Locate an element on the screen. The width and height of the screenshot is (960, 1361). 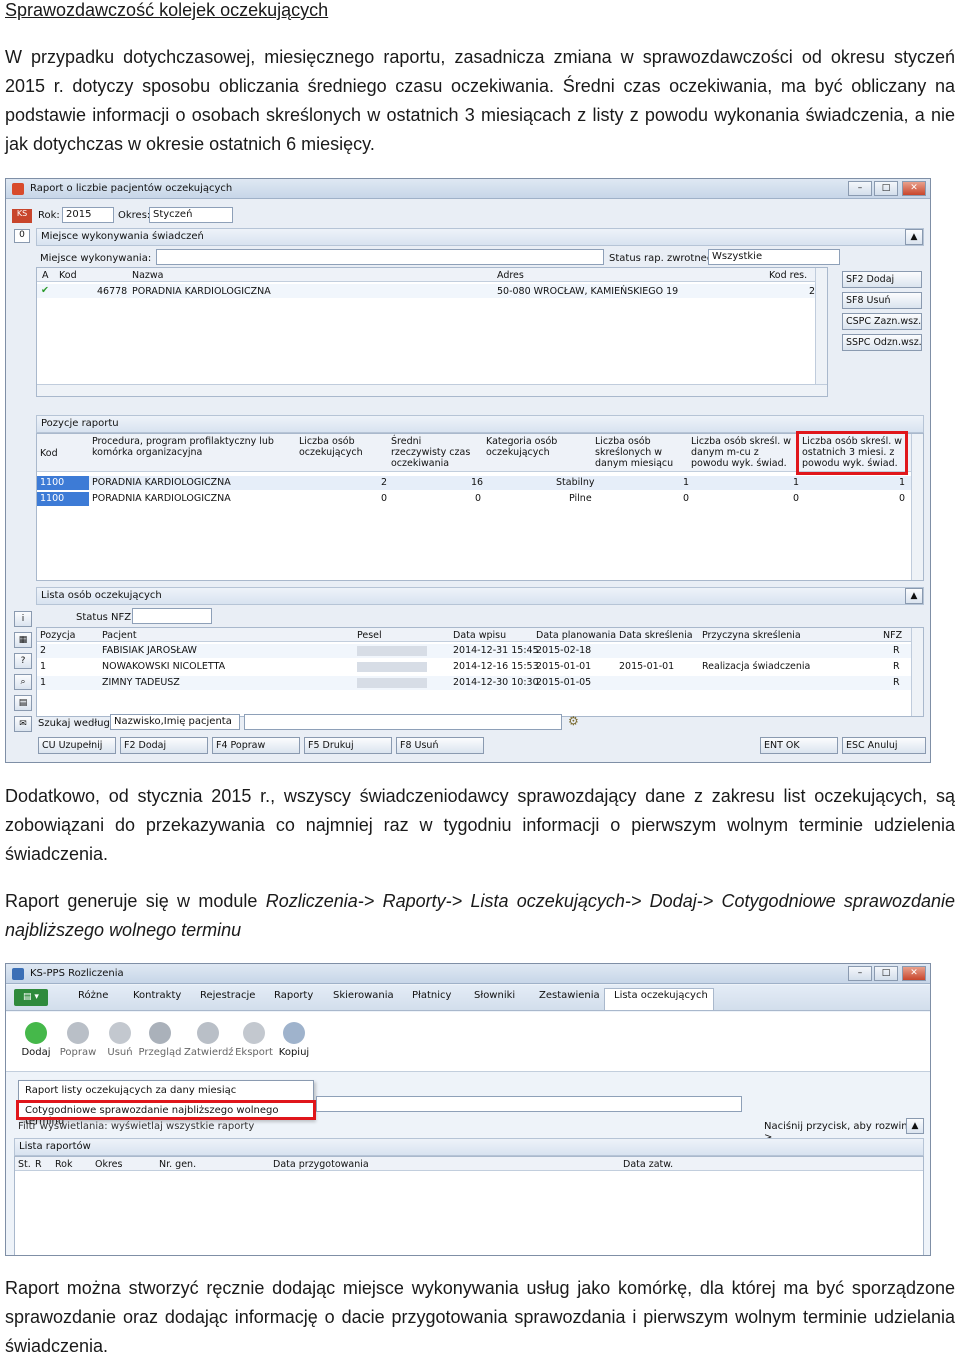
trash-icon is located at coordinates (120, 1033).